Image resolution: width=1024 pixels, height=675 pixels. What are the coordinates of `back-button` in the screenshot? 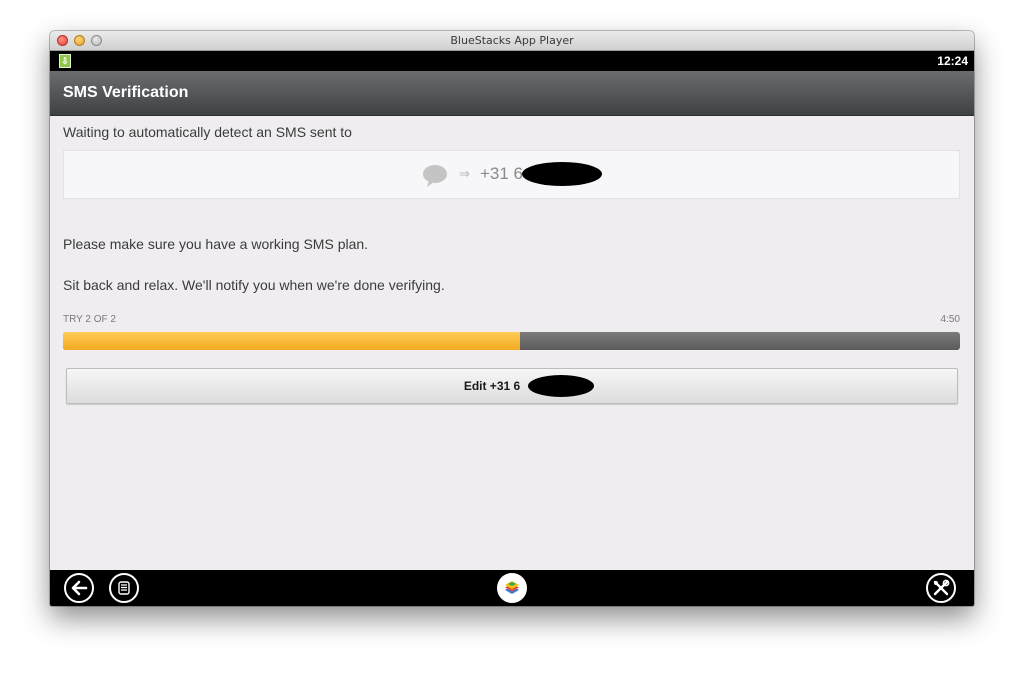 It's located at (79, 588).